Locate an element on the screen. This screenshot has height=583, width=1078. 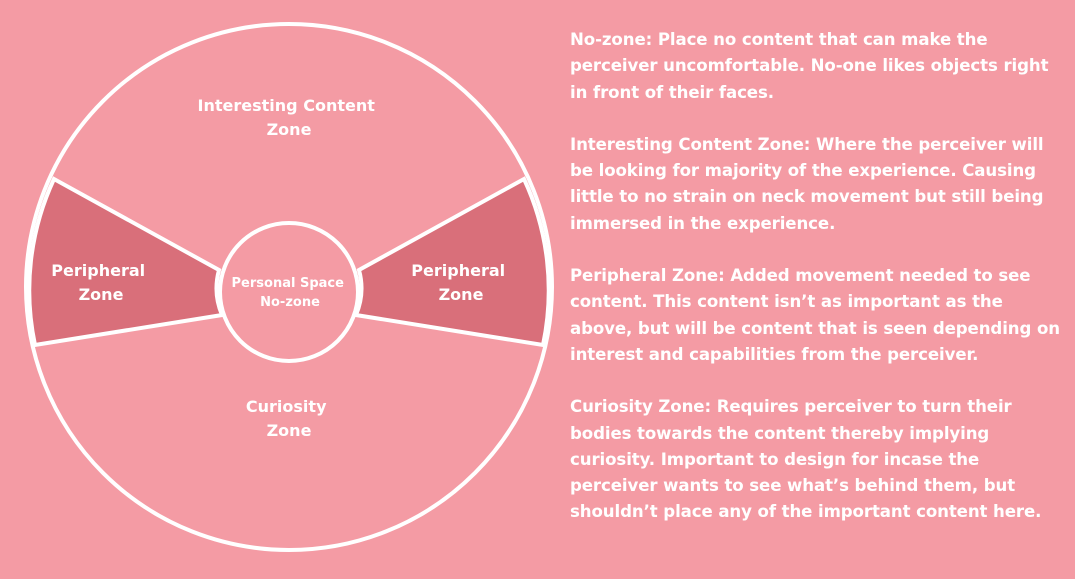
description-title: Peripheral Zone: is located at coordinates (647, 276).